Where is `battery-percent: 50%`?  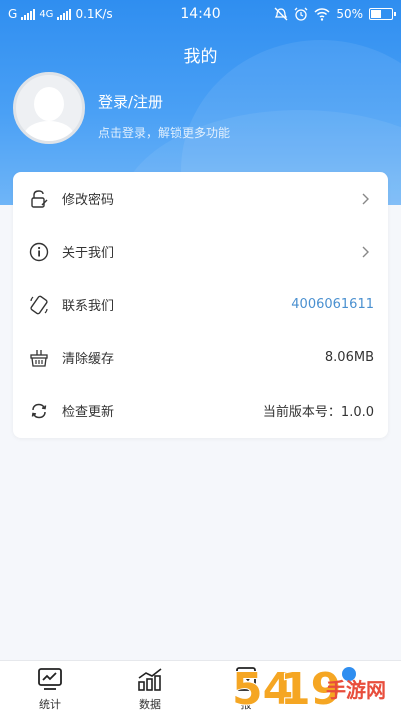 battery-percent: 50% is located at coordinates (349, 14).